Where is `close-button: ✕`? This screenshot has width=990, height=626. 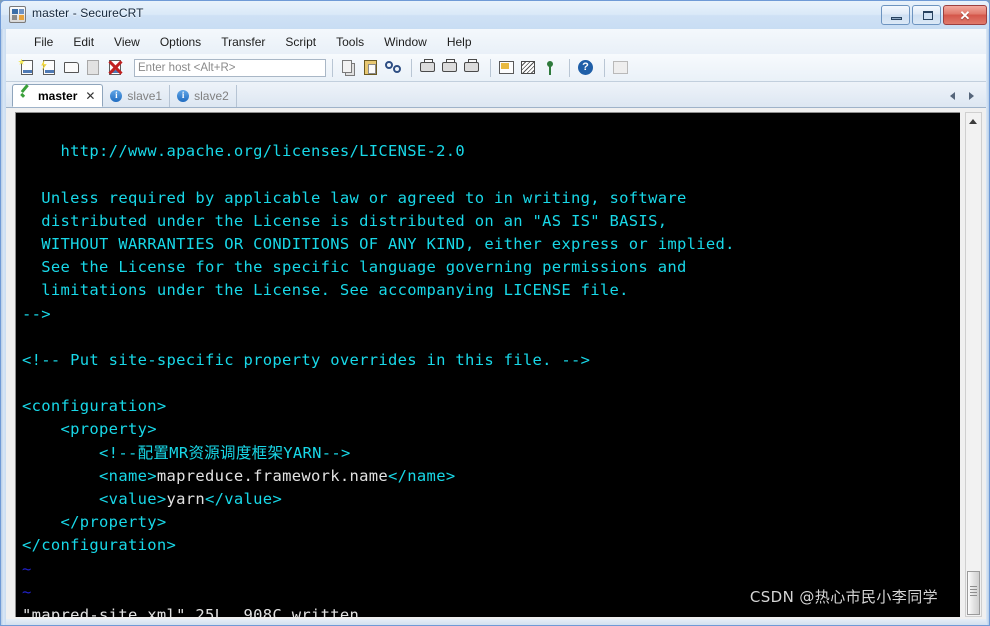
close-button: ✕ is located at coordinates (965, 15).